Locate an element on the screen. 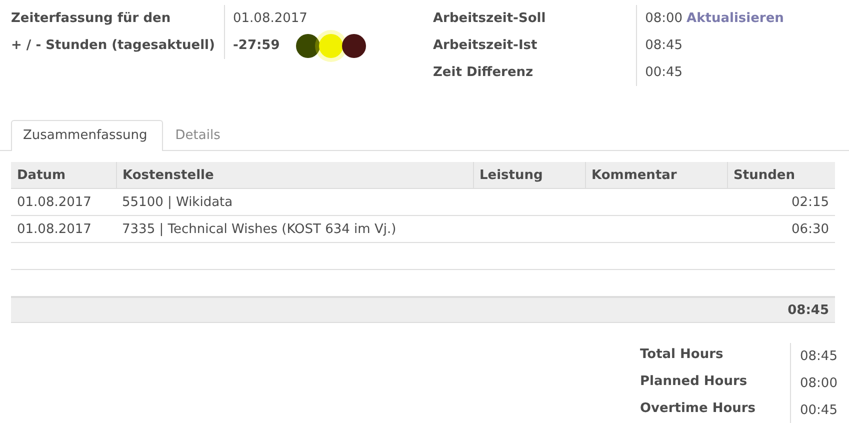  summary-value: 08:00 is located at coordinates (819, 383).